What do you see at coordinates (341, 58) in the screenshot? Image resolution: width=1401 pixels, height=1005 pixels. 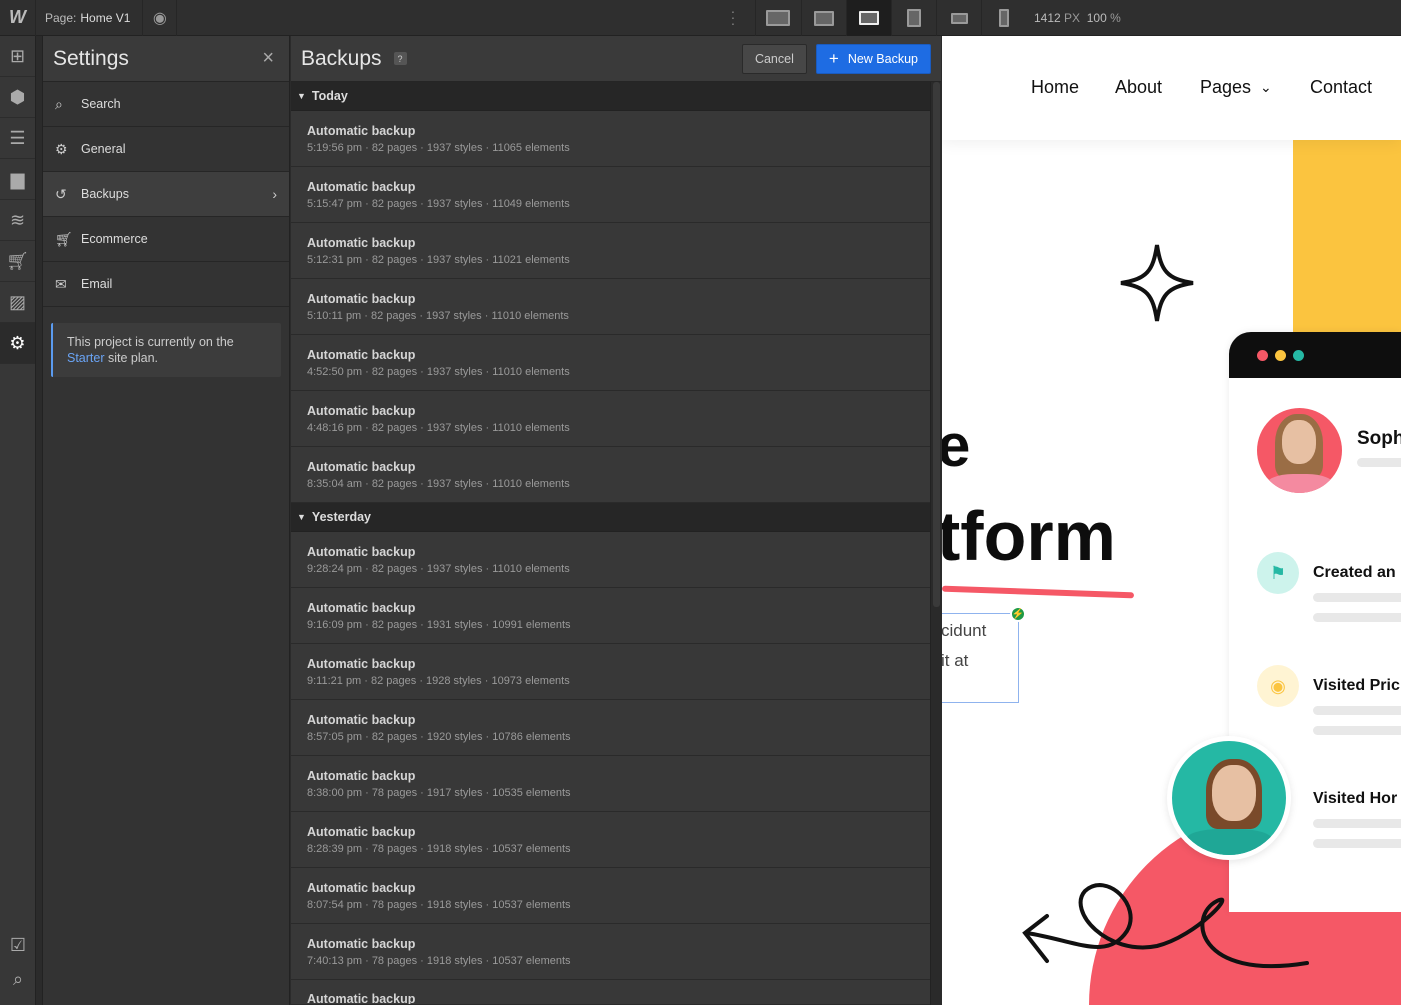 I see `backups-title: Backups` at bounding box center [341, 58].